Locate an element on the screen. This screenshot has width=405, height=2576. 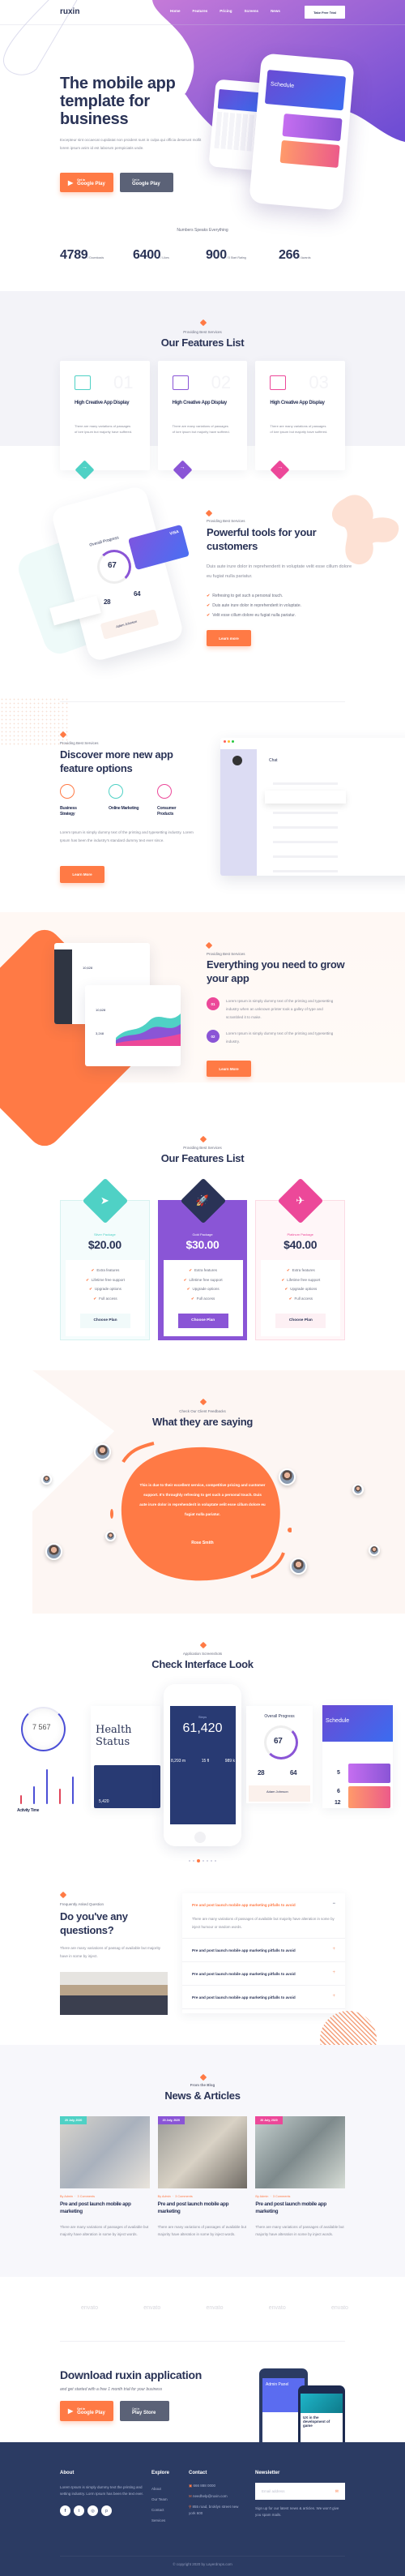
partners: envato envato envato envato envato is located at coordinates (214, 2308).